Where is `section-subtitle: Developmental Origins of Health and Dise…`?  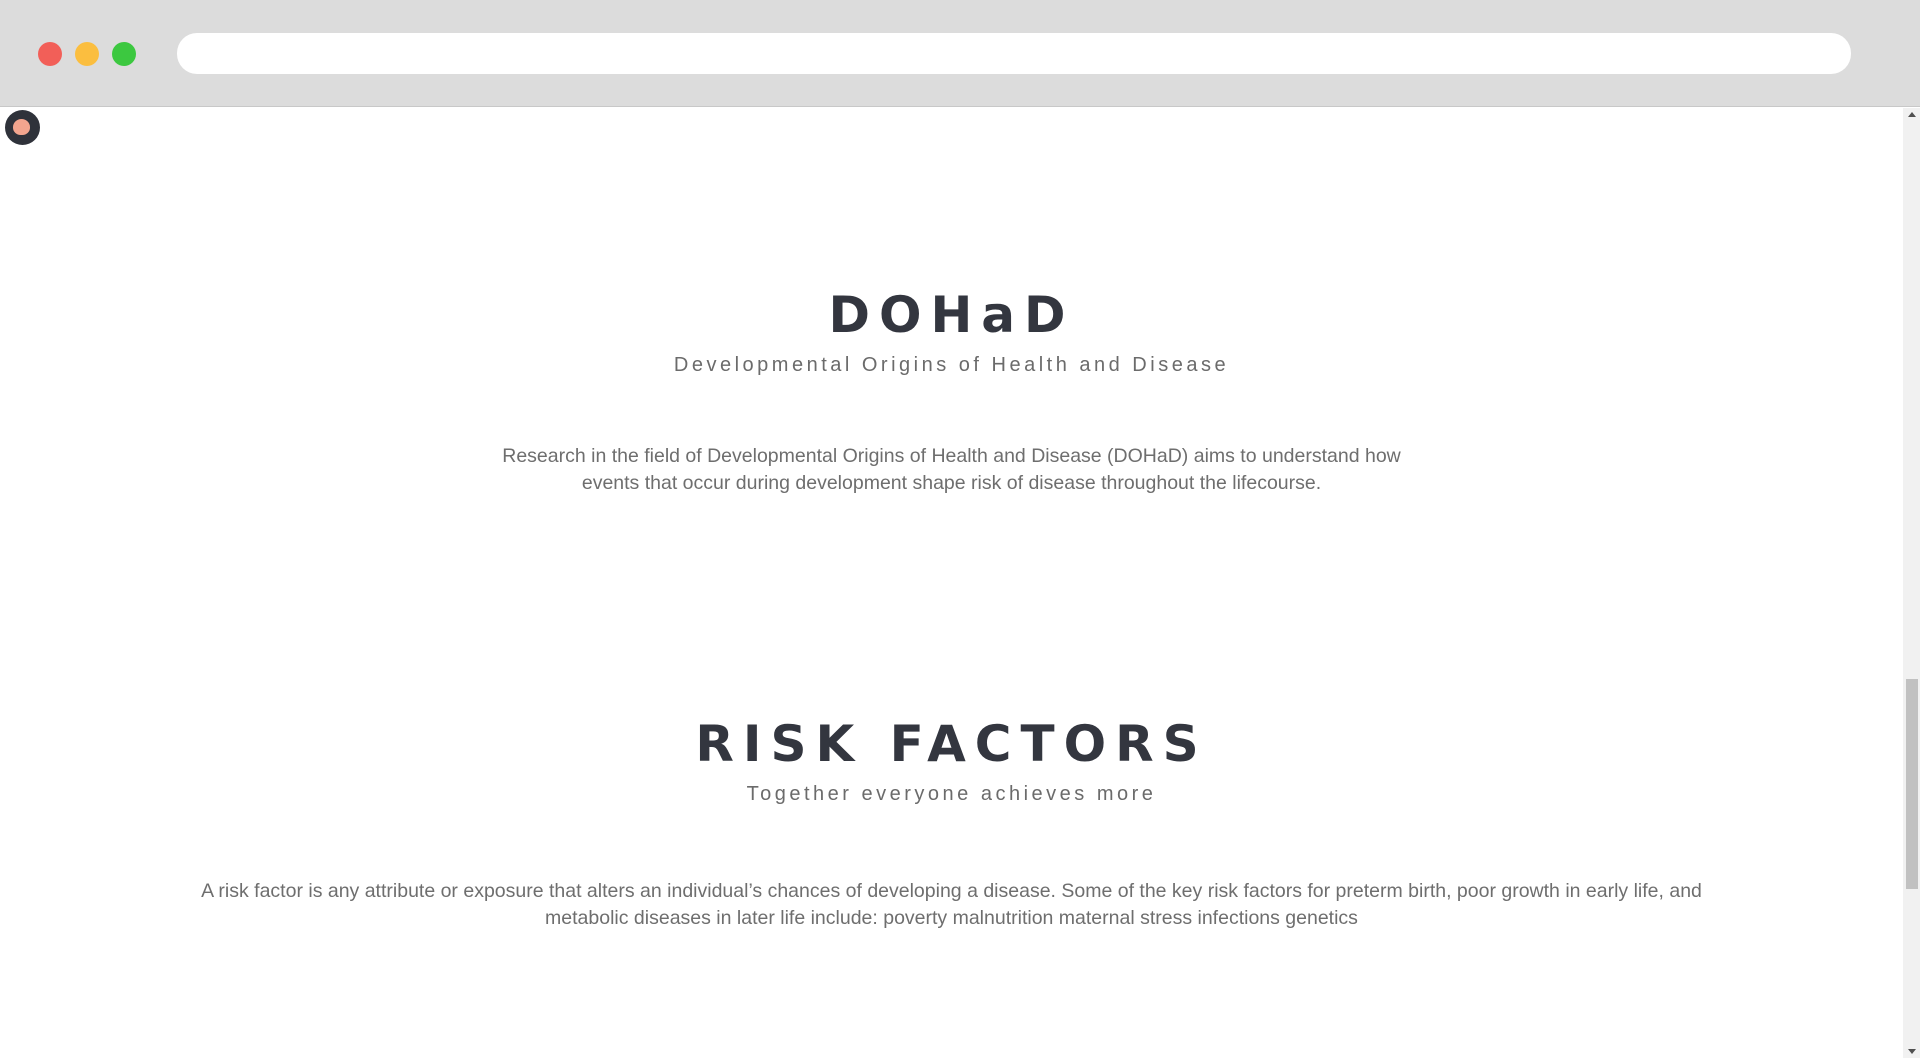 section-subtitle: Developmental Origins of Health and Dise… is located at coordinates (951, 365).